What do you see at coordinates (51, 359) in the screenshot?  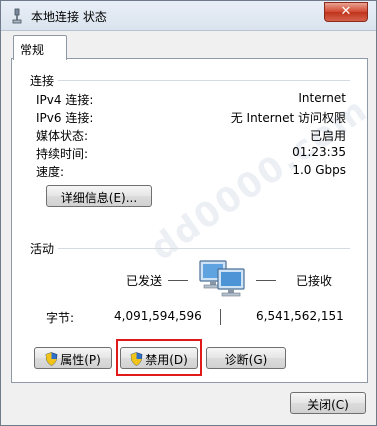 I see `uac-shield-icon` at bounding box center [51, 359].